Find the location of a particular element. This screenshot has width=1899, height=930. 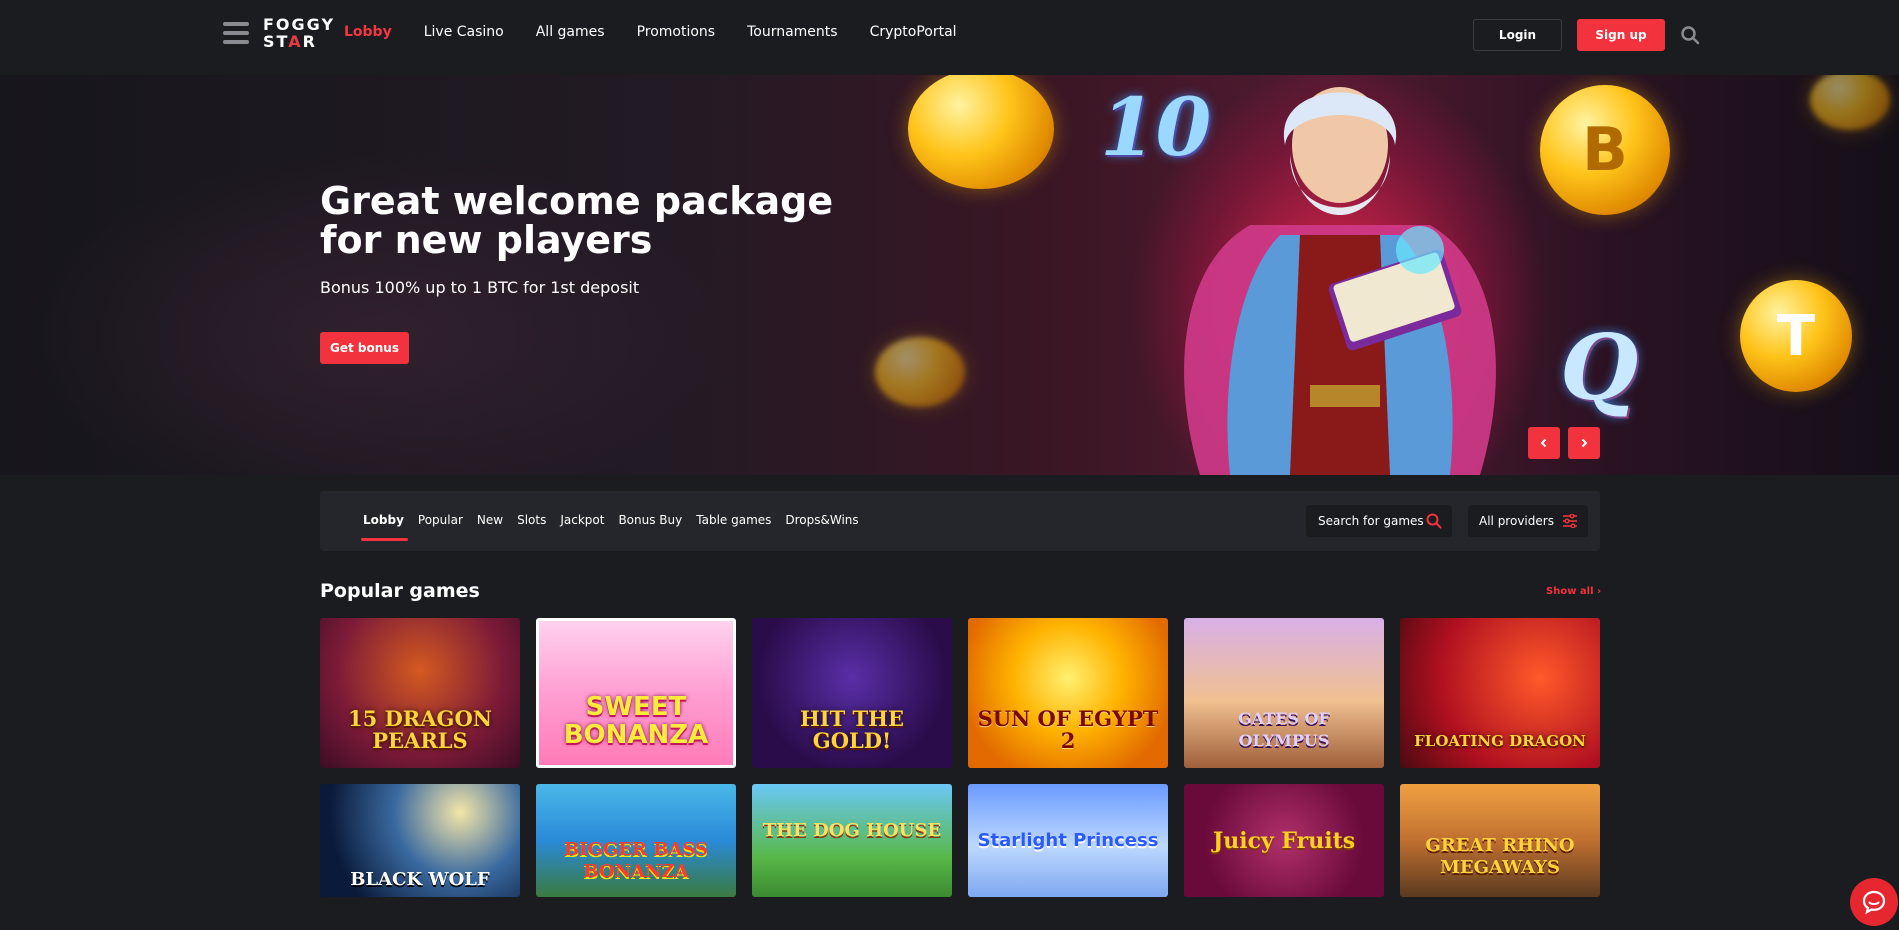

section-title-popular-games: Popular games is located at coordinates (400, 591).